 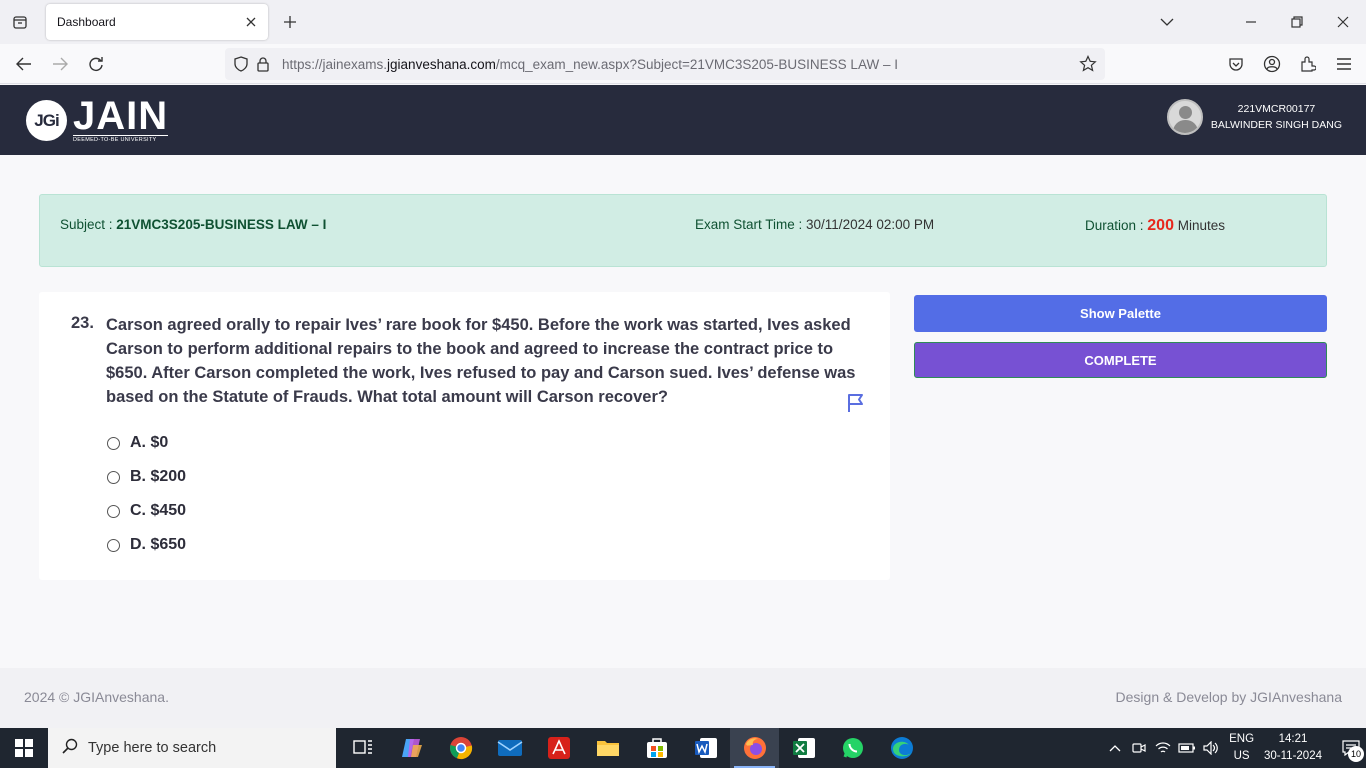 What do you see at coordinates (1236, 64) in the screenshot?
I see `pocket-icon` at bounding box center [1236, 64].